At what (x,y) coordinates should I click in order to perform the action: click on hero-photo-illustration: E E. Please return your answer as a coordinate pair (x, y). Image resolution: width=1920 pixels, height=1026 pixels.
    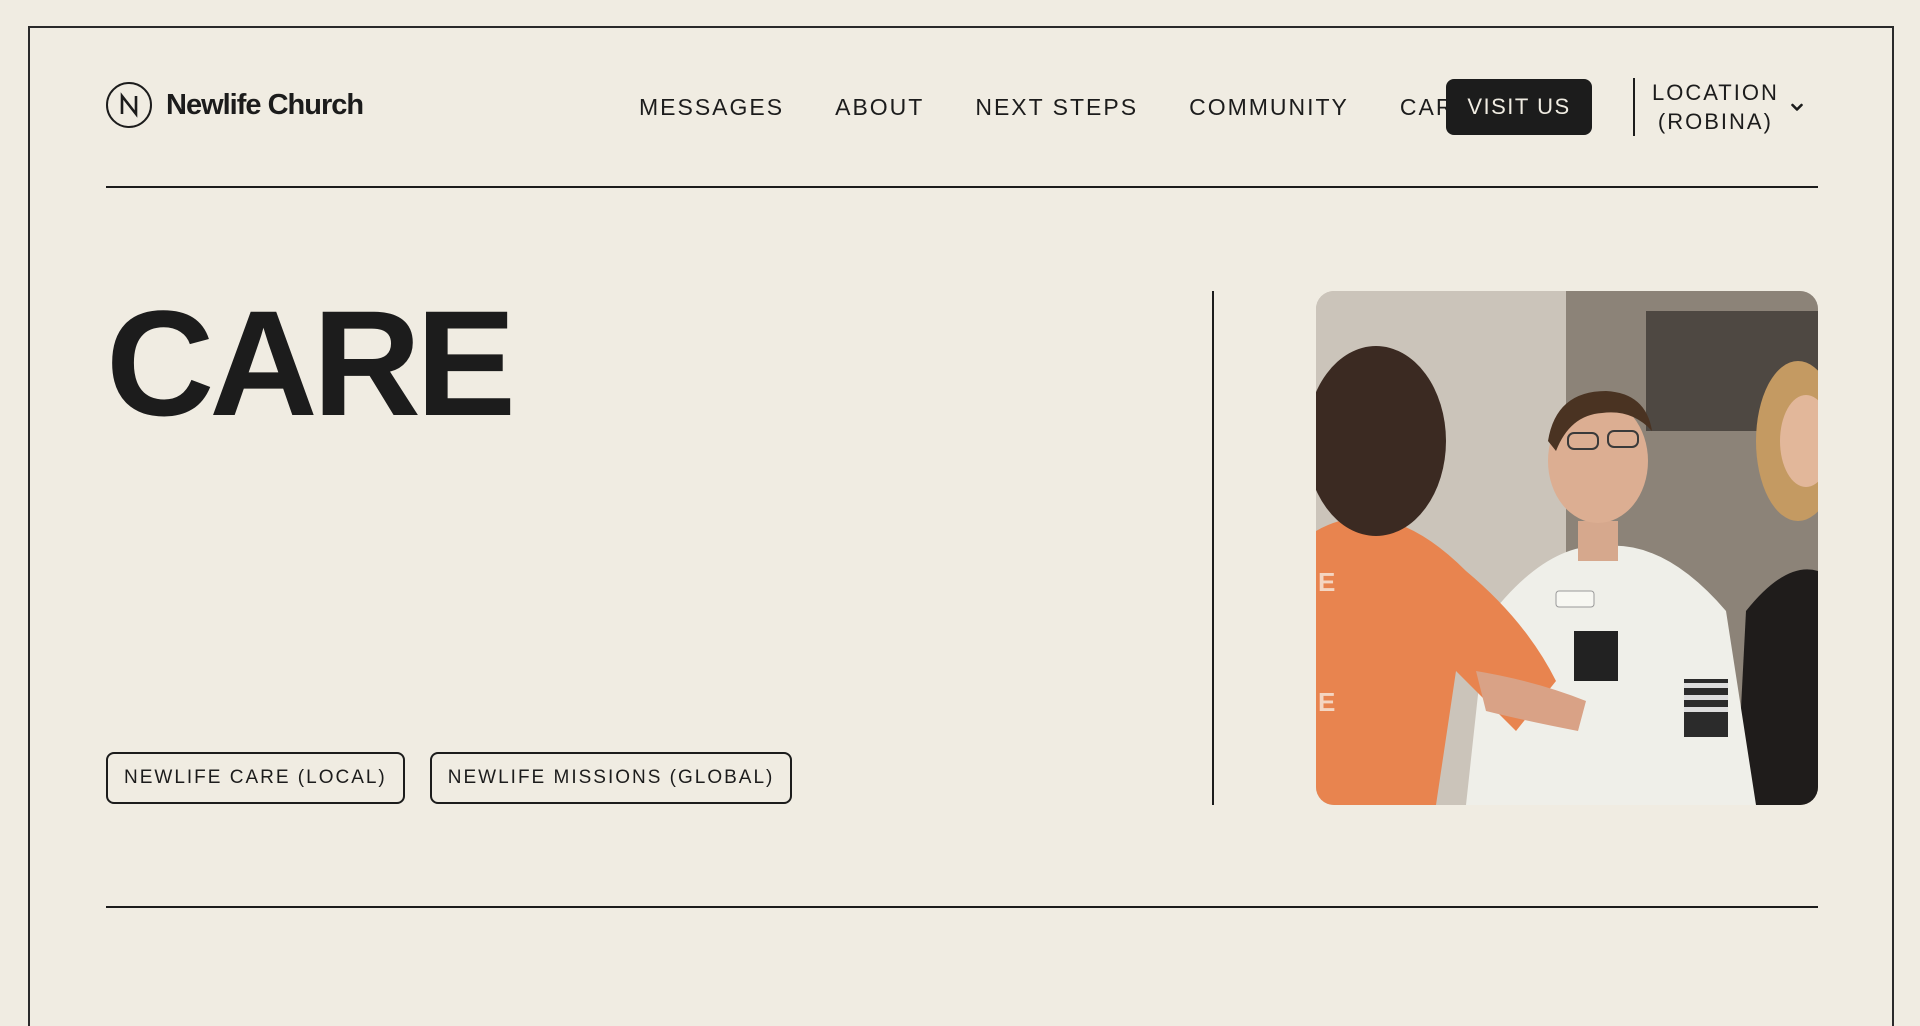
    Looking at the image, I should click on (1567, 548).